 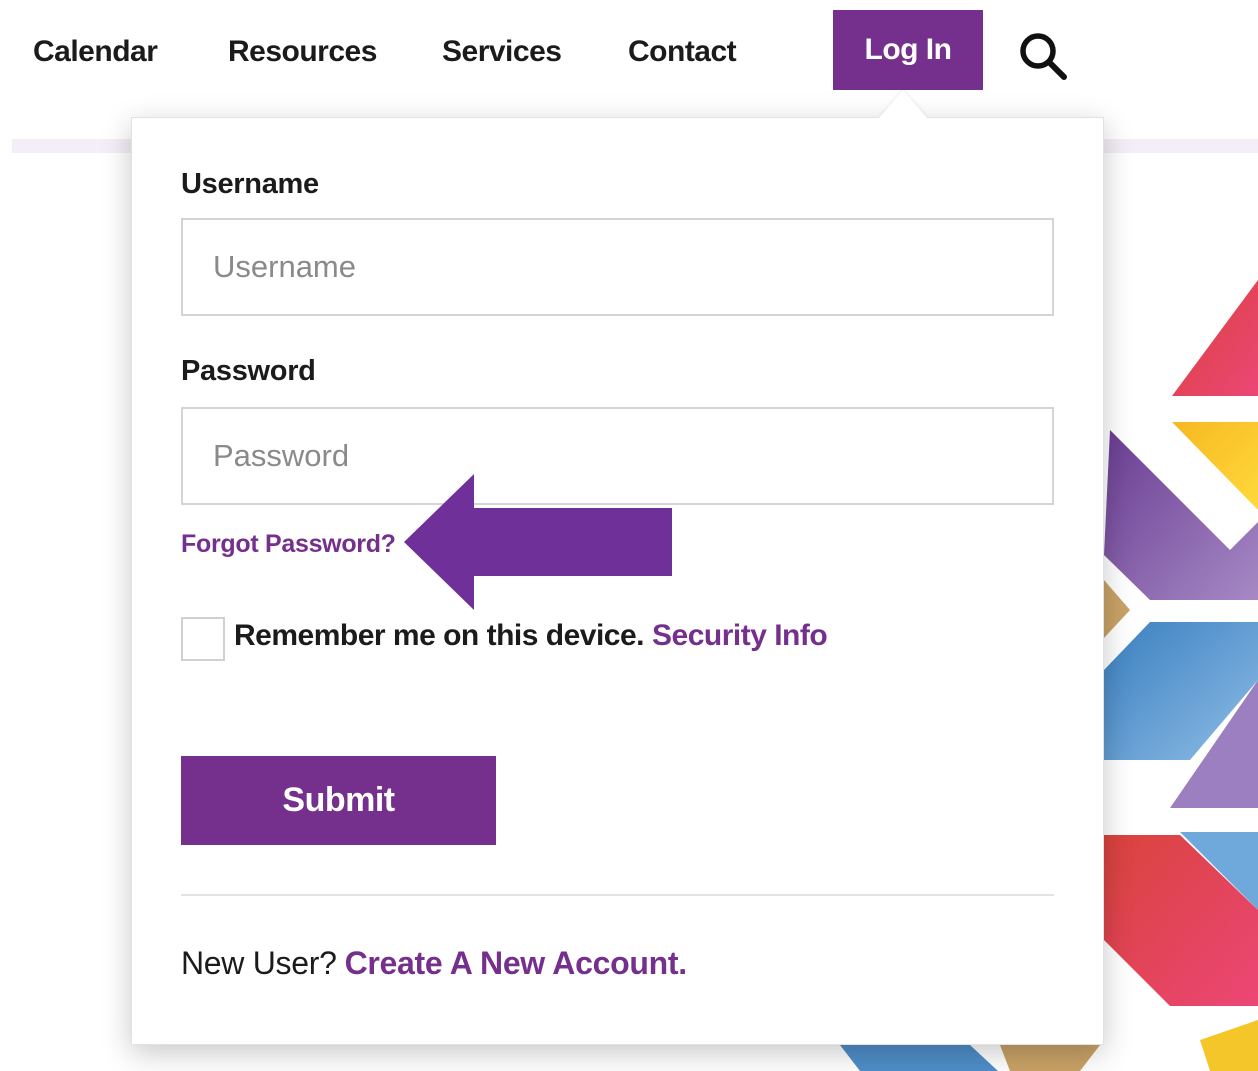 I want to click on nav-item-contact: Contact, so click(x=682, y=52).